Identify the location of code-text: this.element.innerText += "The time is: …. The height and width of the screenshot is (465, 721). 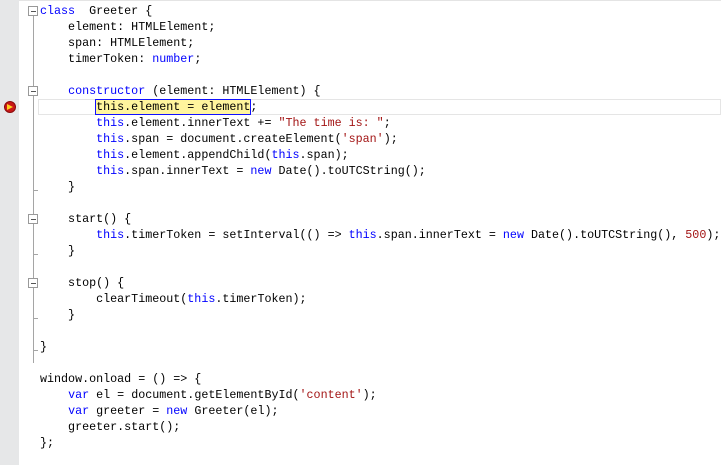
(215, 123).